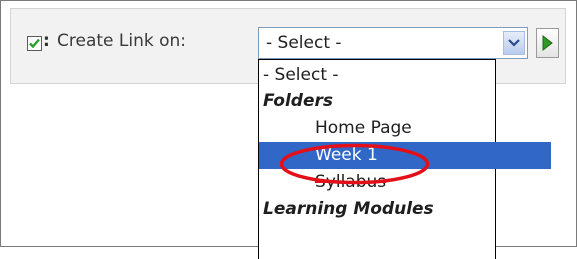 This screenshot has height=259, width=577. I want to click on play-arrow-icon, so click(547, 43).